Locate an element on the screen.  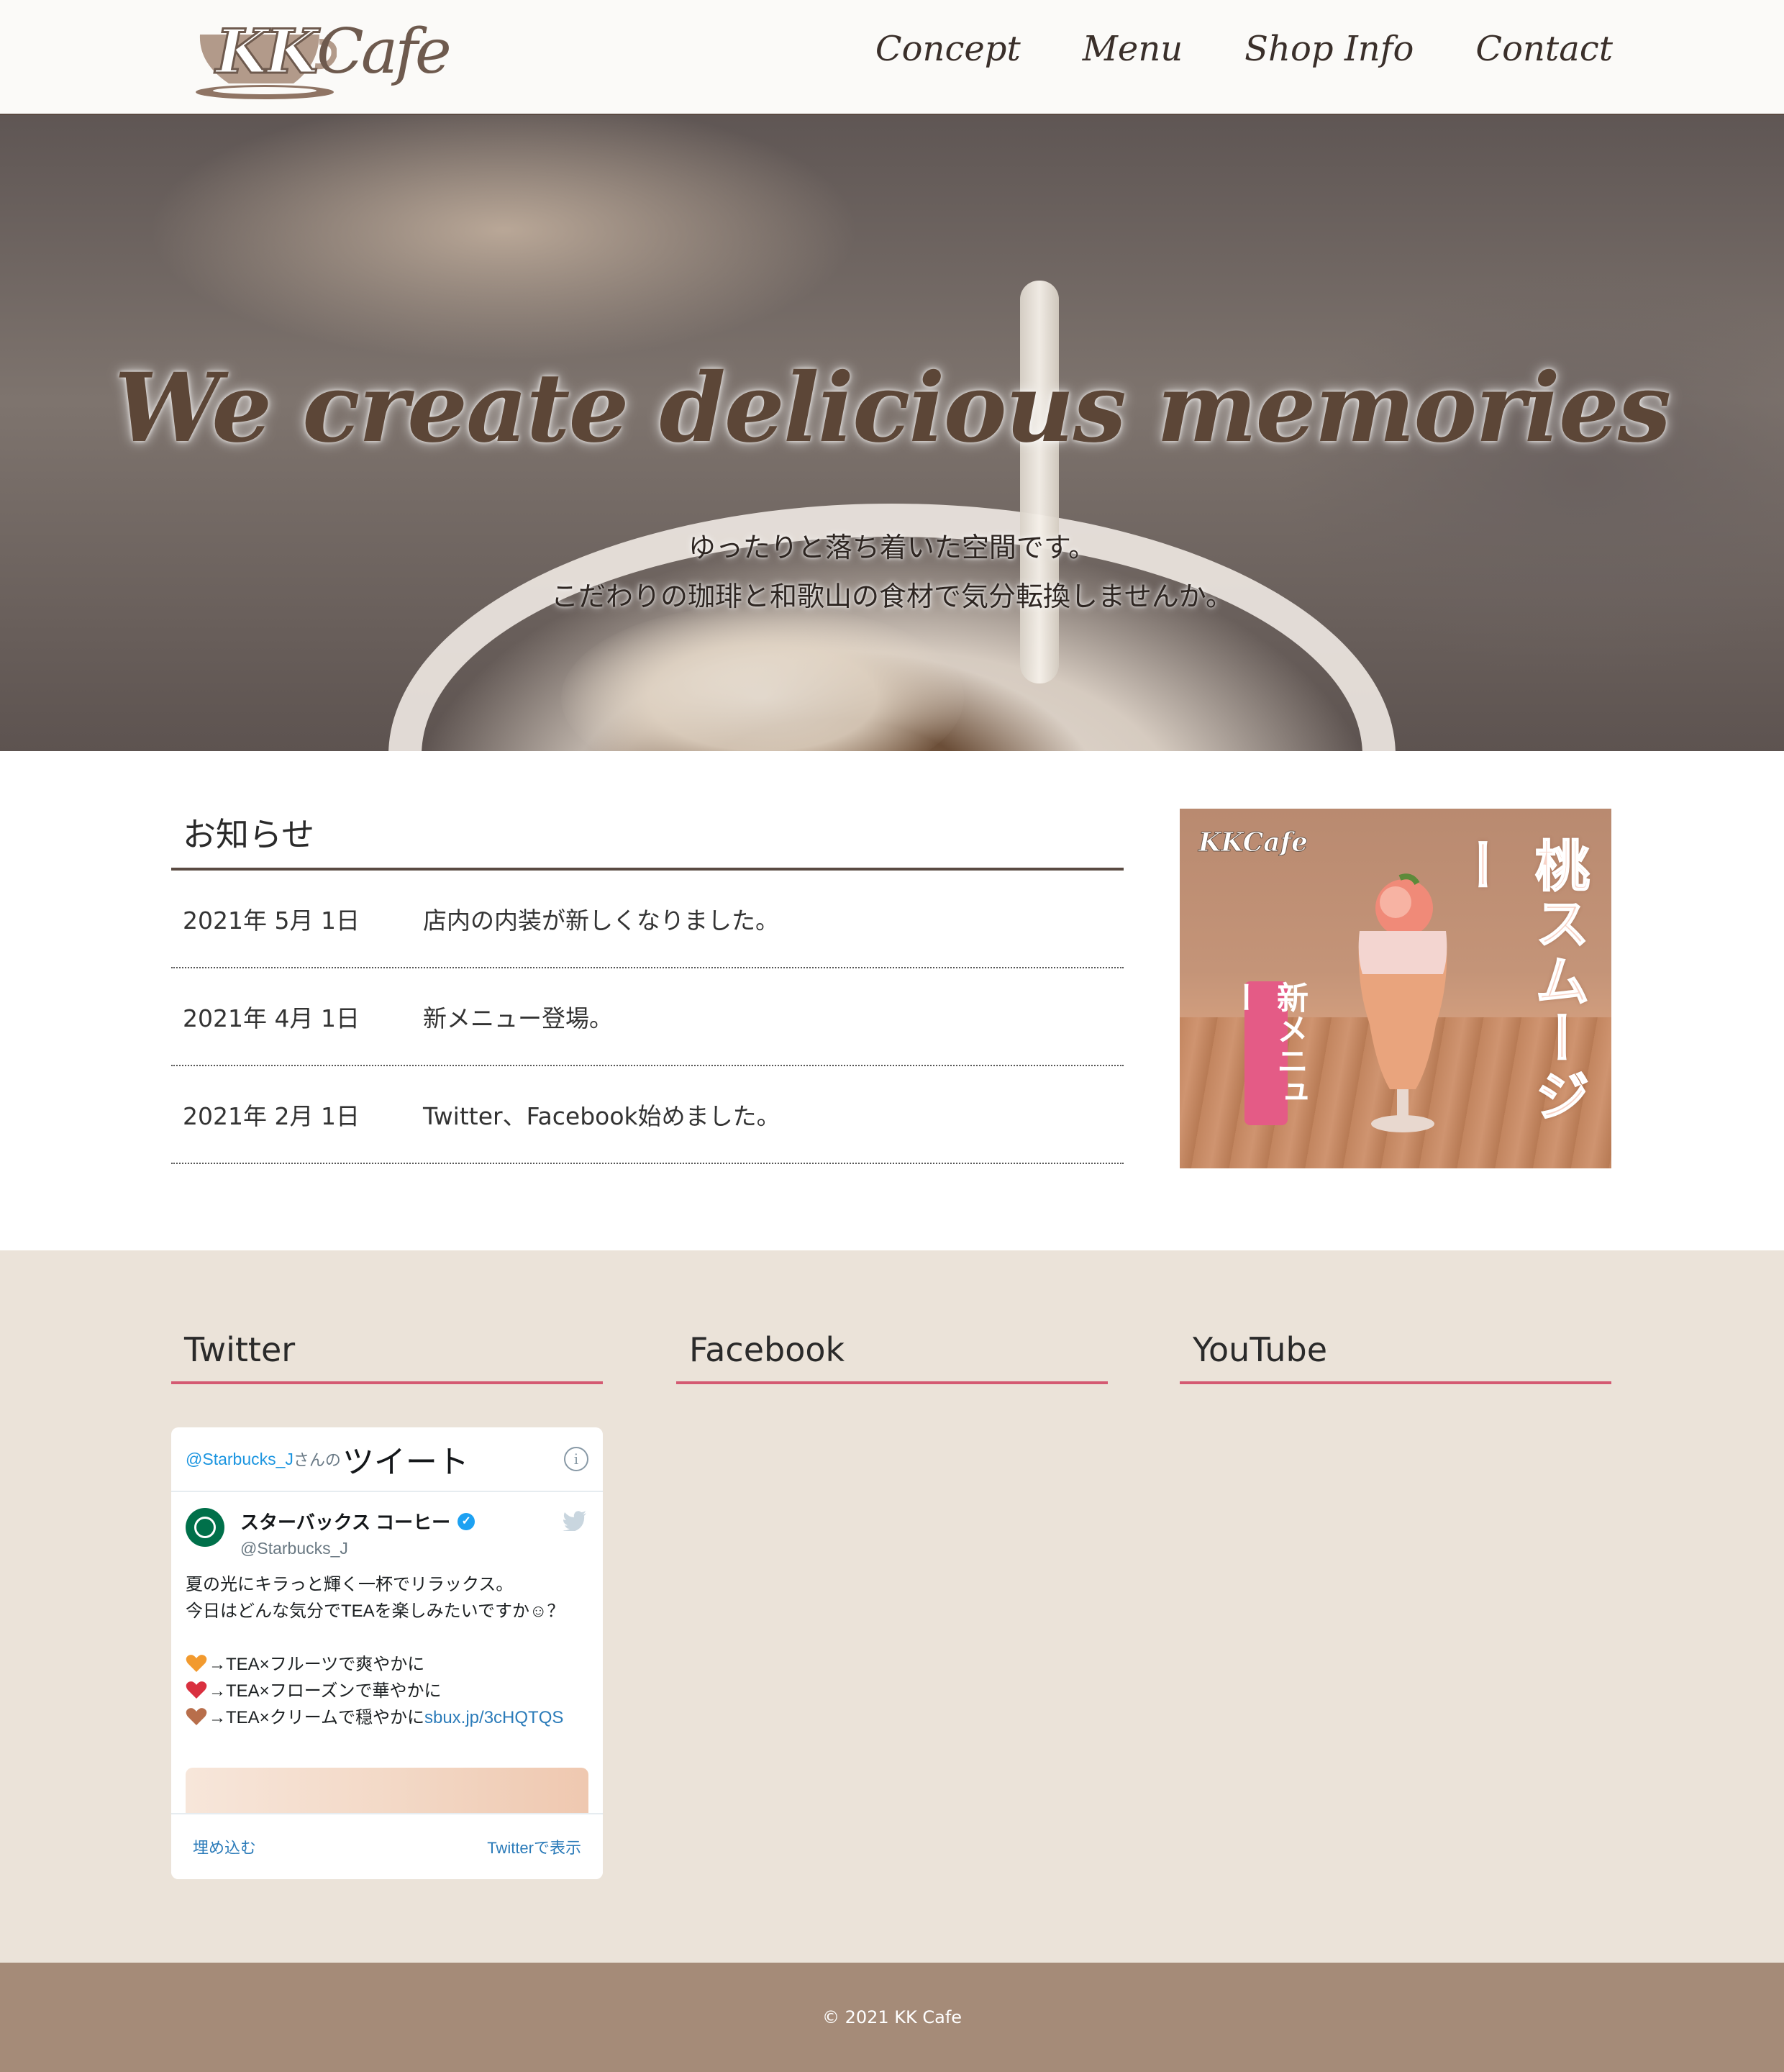
embed-link: 埋め込む is located at coordinates (224, 1846).